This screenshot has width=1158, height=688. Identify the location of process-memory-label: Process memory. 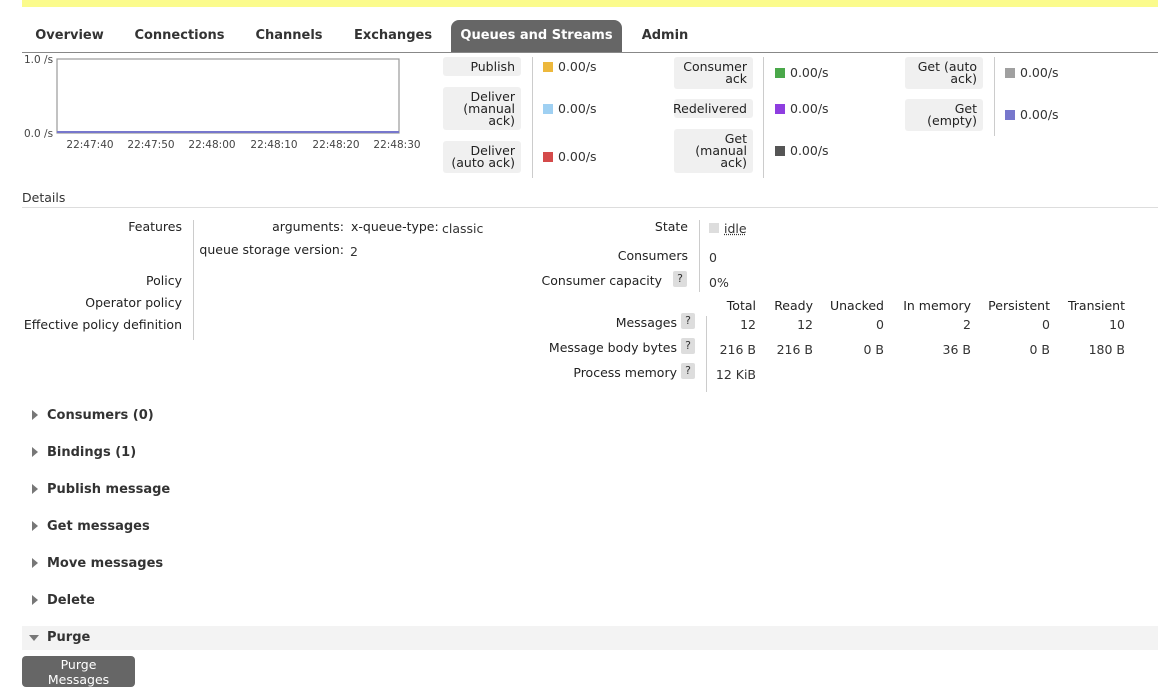
(625, 372).